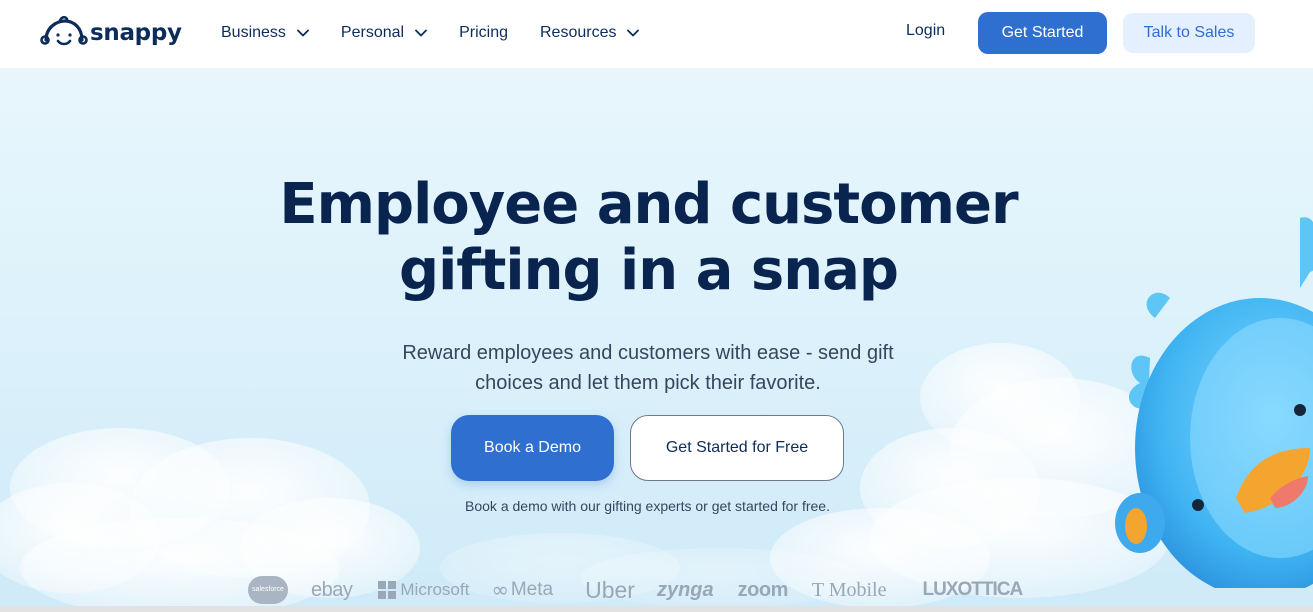 The image size is (1313, 612). I want to click on book-demo-button: Book a Demo, so click(532, 448).